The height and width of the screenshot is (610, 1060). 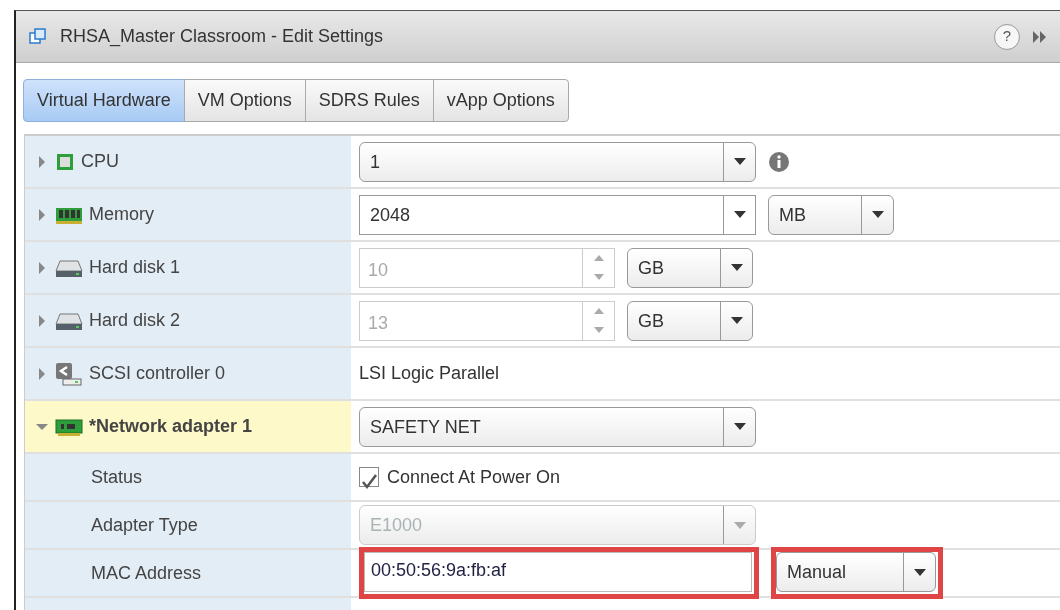 What do you see at coordinates (222, 37) in the screenshot?
I see `window-title: RHSA_Master Classroom - Edit Settings` at bounding box center [222, 37].